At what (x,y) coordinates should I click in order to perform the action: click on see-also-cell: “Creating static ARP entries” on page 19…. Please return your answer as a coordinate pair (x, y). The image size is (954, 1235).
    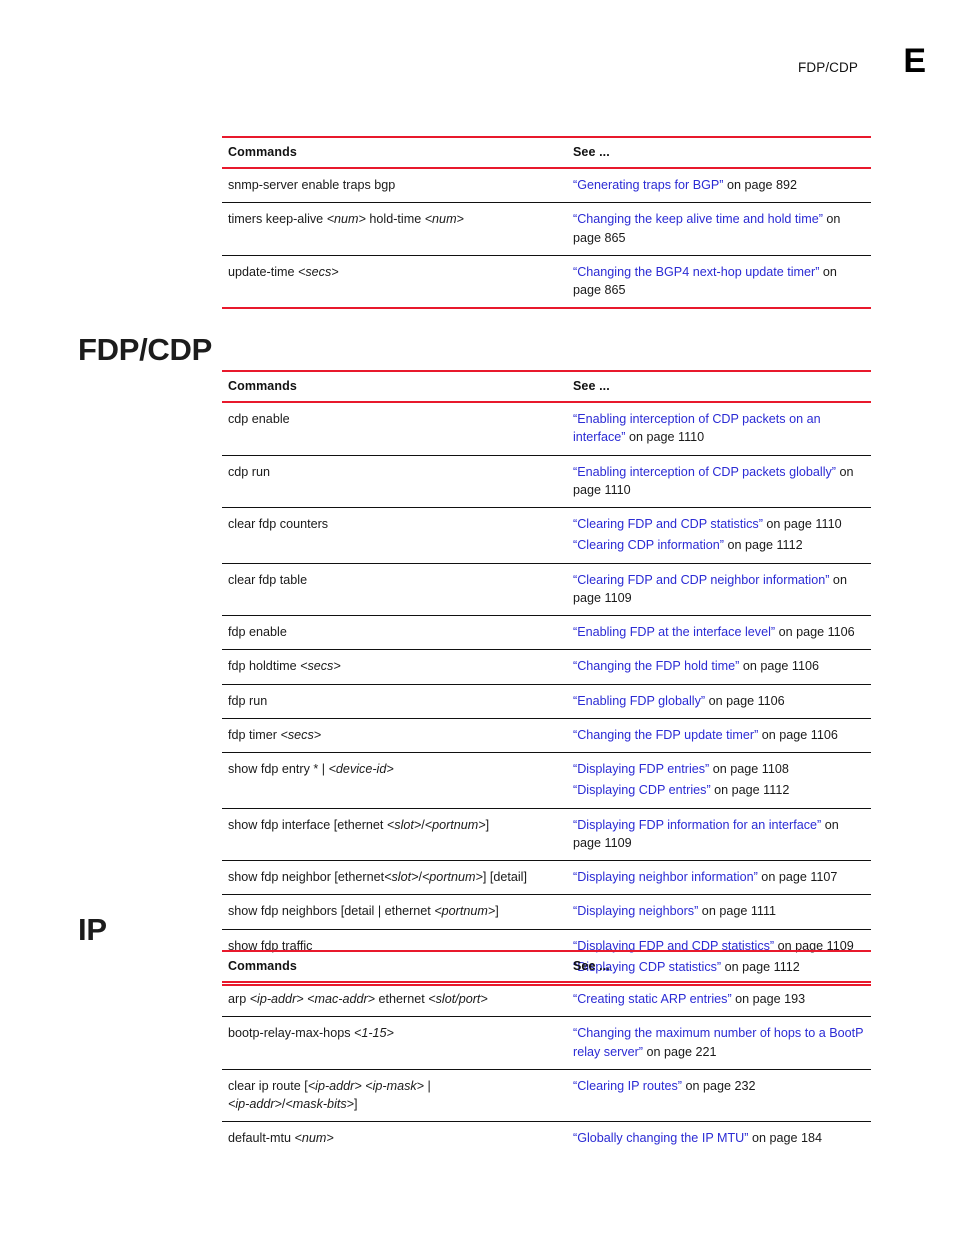
    Looking at the image, I should click on (719, 1000).